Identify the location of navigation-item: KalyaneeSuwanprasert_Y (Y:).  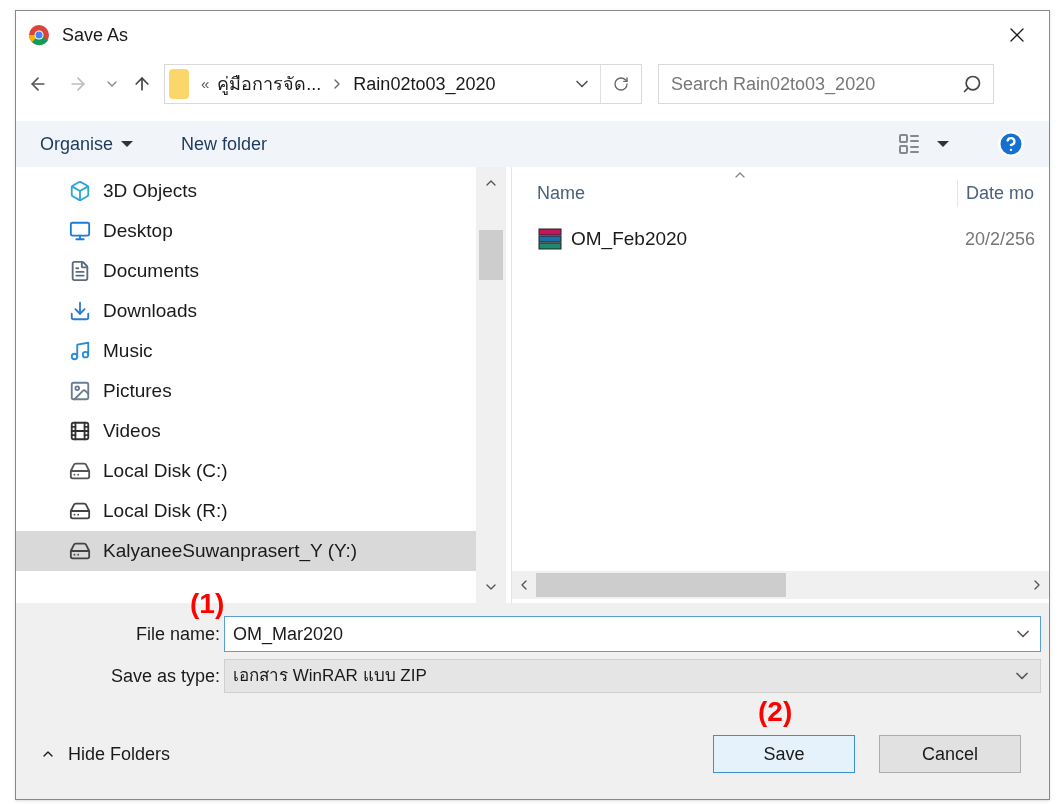
(246, 551).